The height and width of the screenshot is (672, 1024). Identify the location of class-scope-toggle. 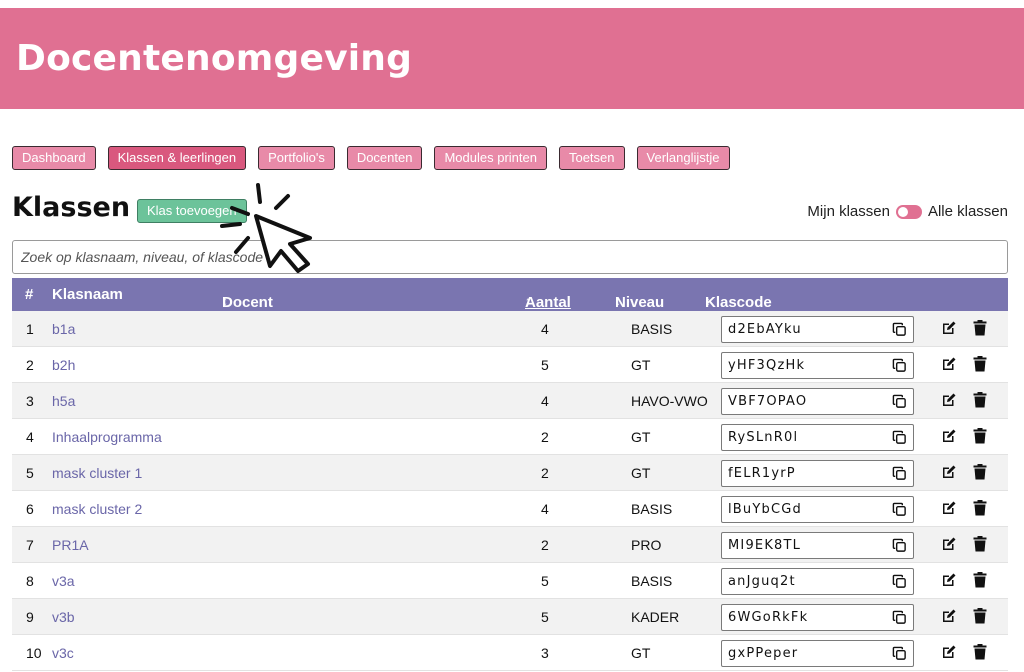
(908, 211).